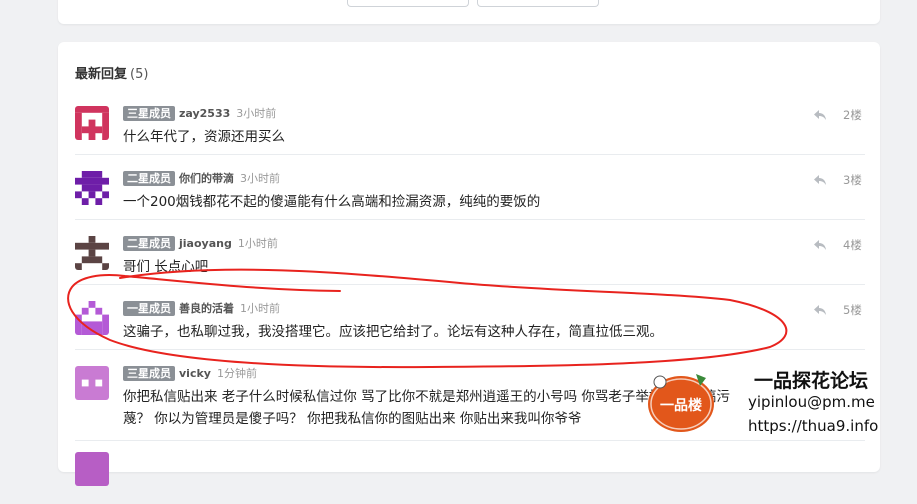  Describe the element at coordinates (204, 113) in the screenshot. I see `username-link: zay2533` at that location.